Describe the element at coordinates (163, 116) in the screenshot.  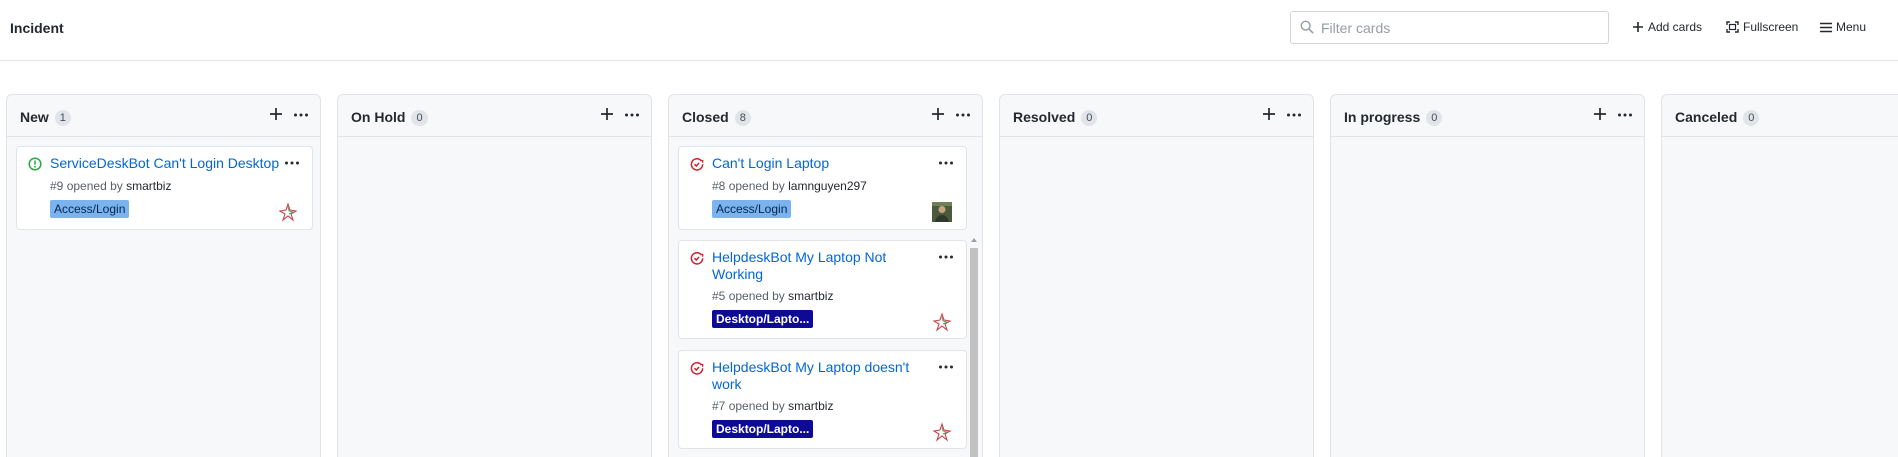
I see `column-header: New 1` at that location.